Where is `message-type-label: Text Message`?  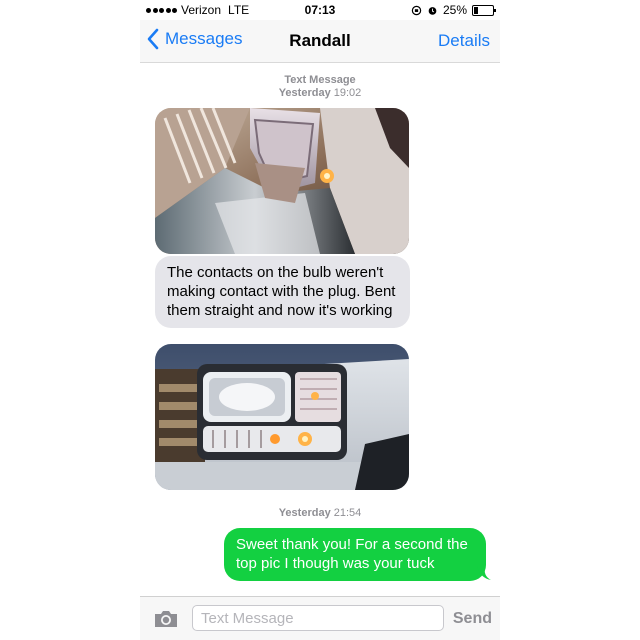 message-type-label: Text Message is located at coordinates (320, 80).